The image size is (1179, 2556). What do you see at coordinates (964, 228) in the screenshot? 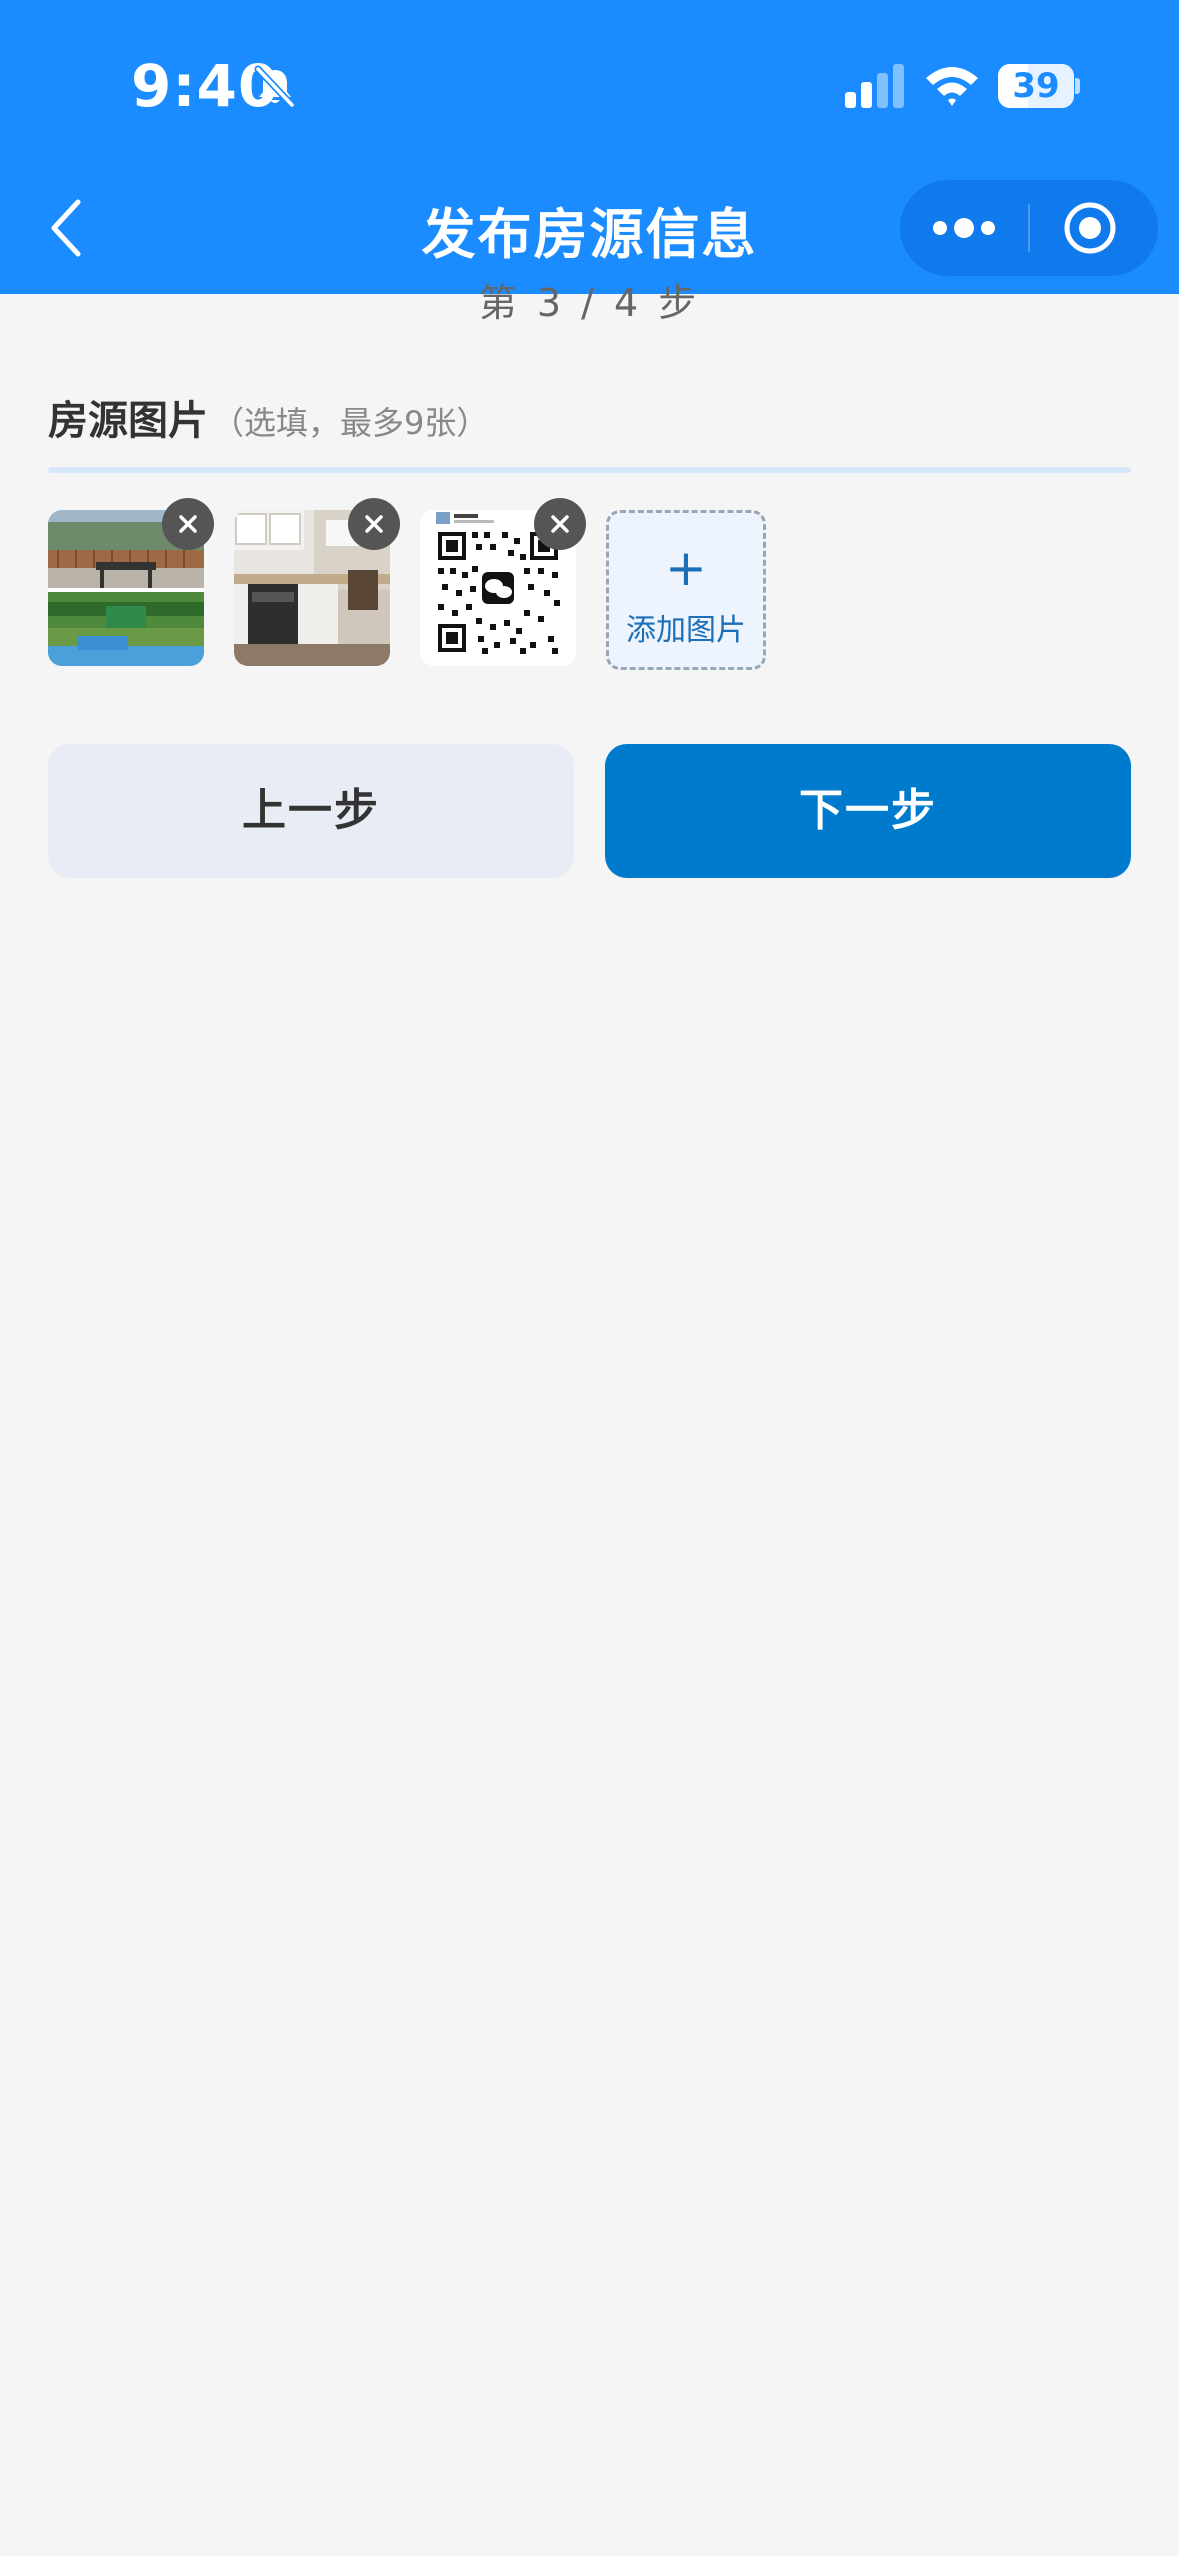
I see `more-dots-icon` at bounding box center [964, 228].